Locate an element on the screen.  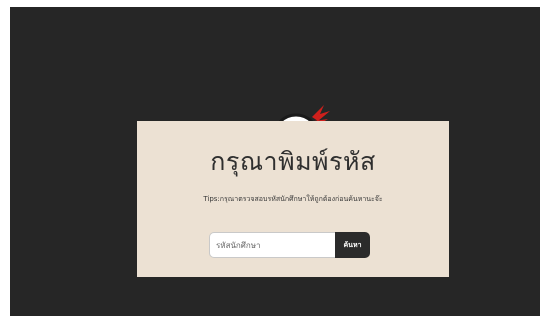
search-form: ค้นหา is located at coordinates (289, 245).